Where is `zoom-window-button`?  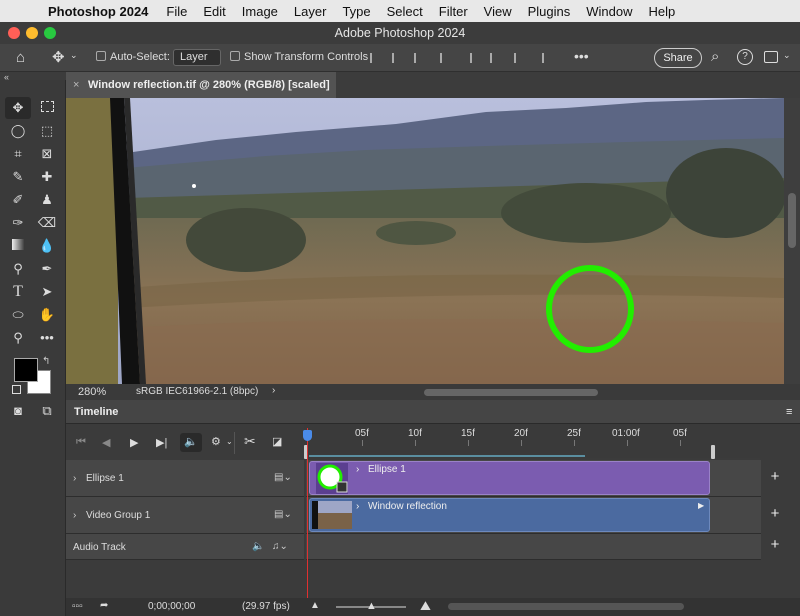 zoom-window-button is located at coordinates (50, 33).